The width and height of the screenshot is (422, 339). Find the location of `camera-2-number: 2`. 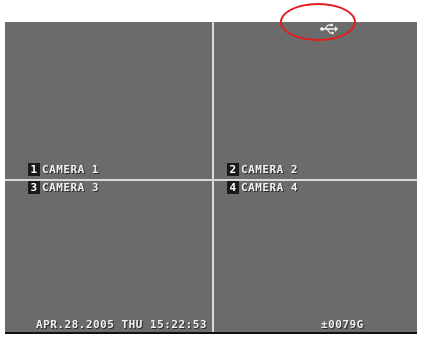

camera-2-number: 2 is located at coordinates (233, 169).